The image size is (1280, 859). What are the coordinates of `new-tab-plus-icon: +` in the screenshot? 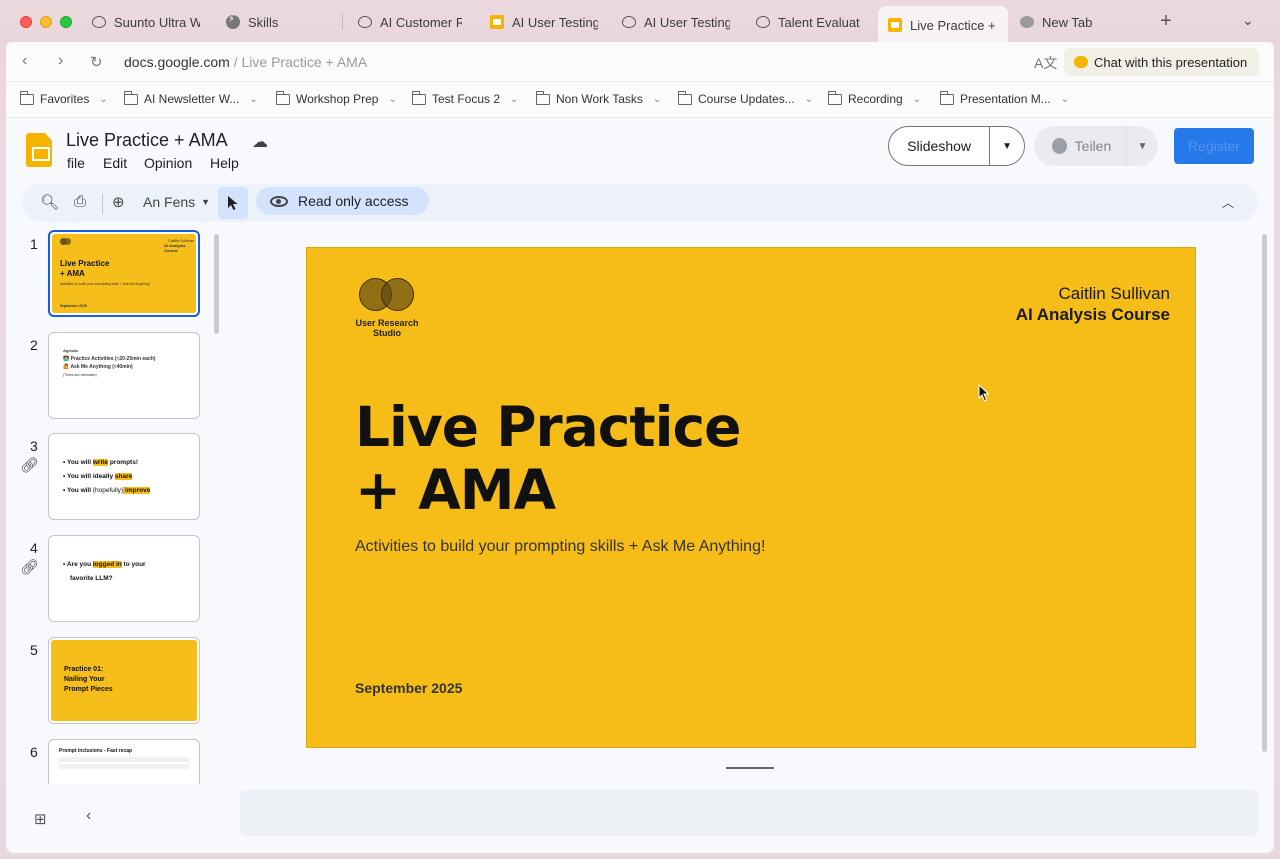 It's located at (1166, 21).